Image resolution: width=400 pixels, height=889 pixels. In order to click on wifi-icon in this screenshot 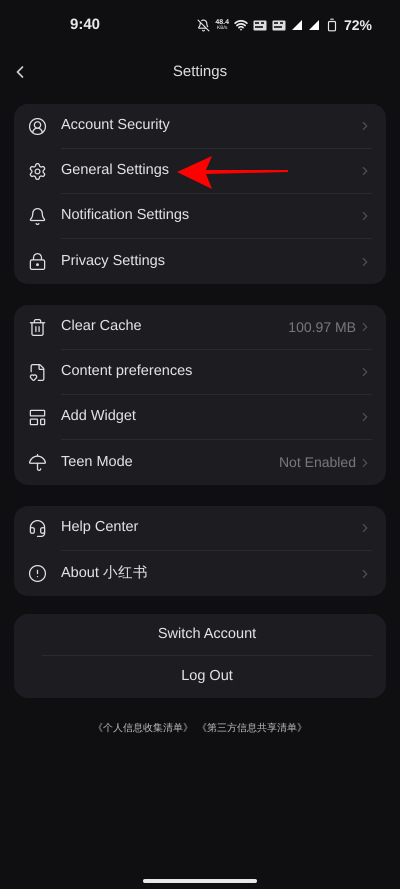, I will do `click(241, 25)`.